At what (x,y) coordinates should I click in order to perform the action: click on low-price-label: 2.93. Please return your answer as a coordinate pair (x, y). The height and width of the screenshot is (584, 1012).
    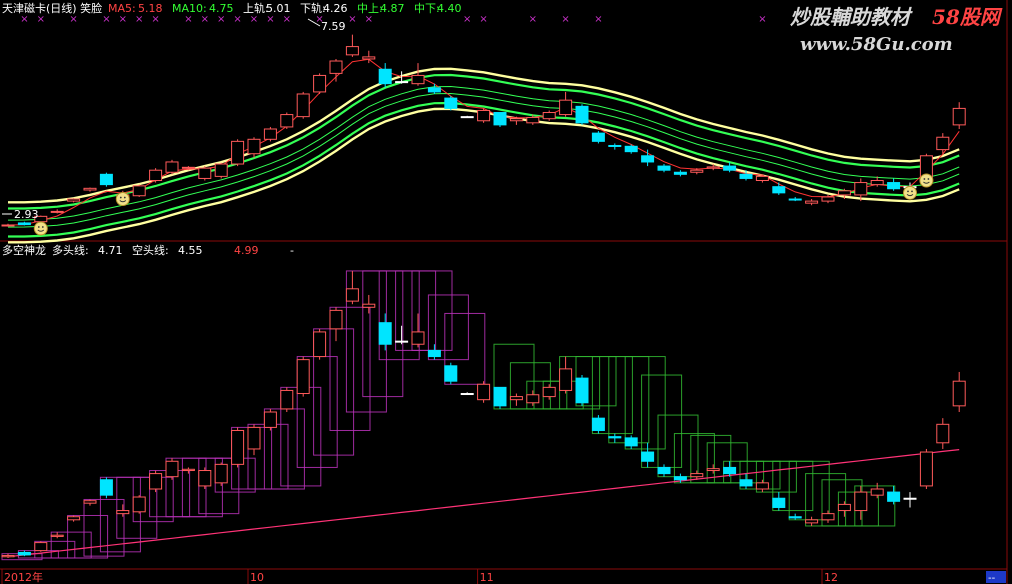
    Looking at the image, I should click on (26, 214).